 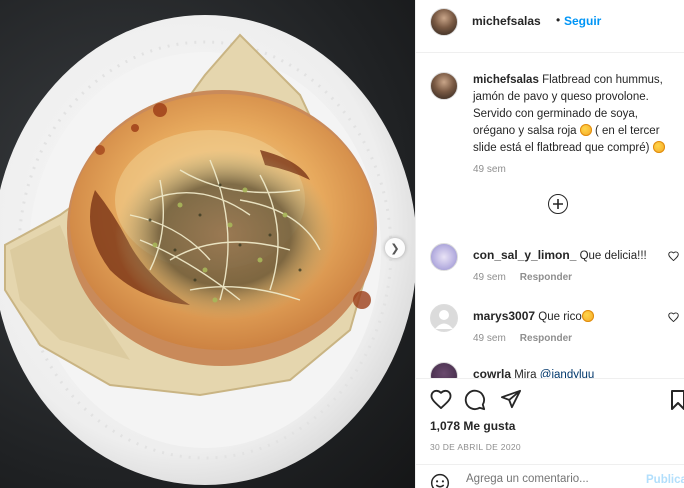 I want to click on comment-text-line: con_sal_y_limon_ Que delicia!!!, so click(x=560, y=255).